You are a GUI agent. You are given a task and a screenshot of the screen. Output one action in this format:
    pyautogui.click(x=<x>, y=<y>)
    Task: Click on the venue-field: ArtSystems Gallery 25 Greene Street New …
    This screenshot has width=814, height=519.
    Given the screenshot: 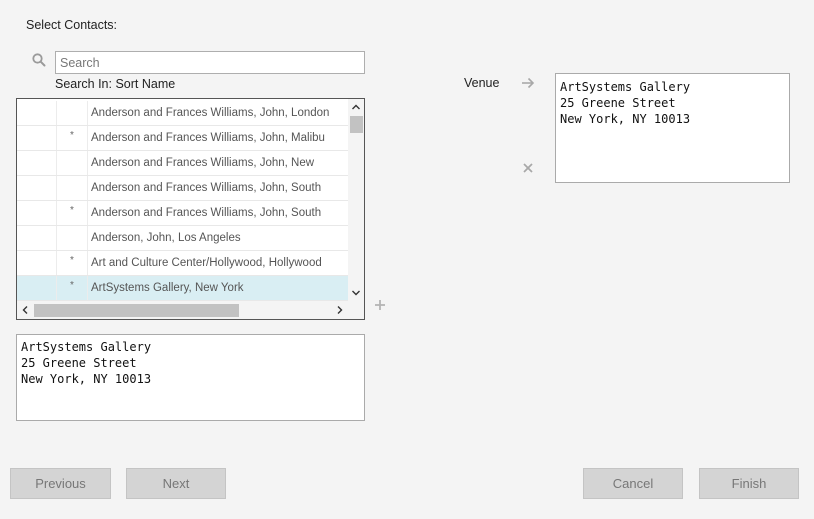 What is the action you would take?
    pyautogui.click(x=672, y=128)
    